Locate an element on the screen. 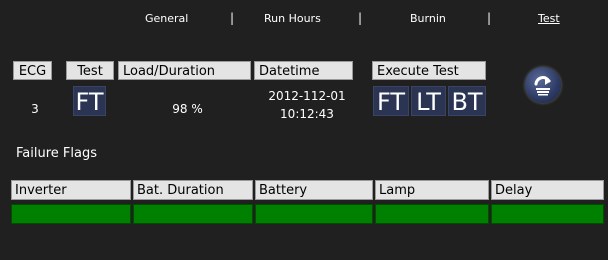  tab-general: General is located at coordinates (166, 18).